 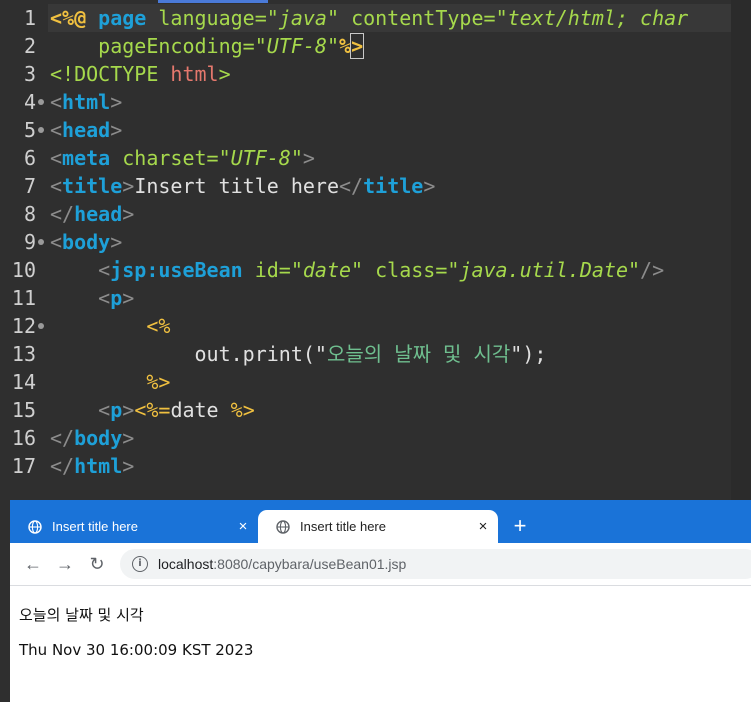 I want to click on code-line: 13 out.print("오늘의 날짜 및 시각");, so click(x=375, y=354).